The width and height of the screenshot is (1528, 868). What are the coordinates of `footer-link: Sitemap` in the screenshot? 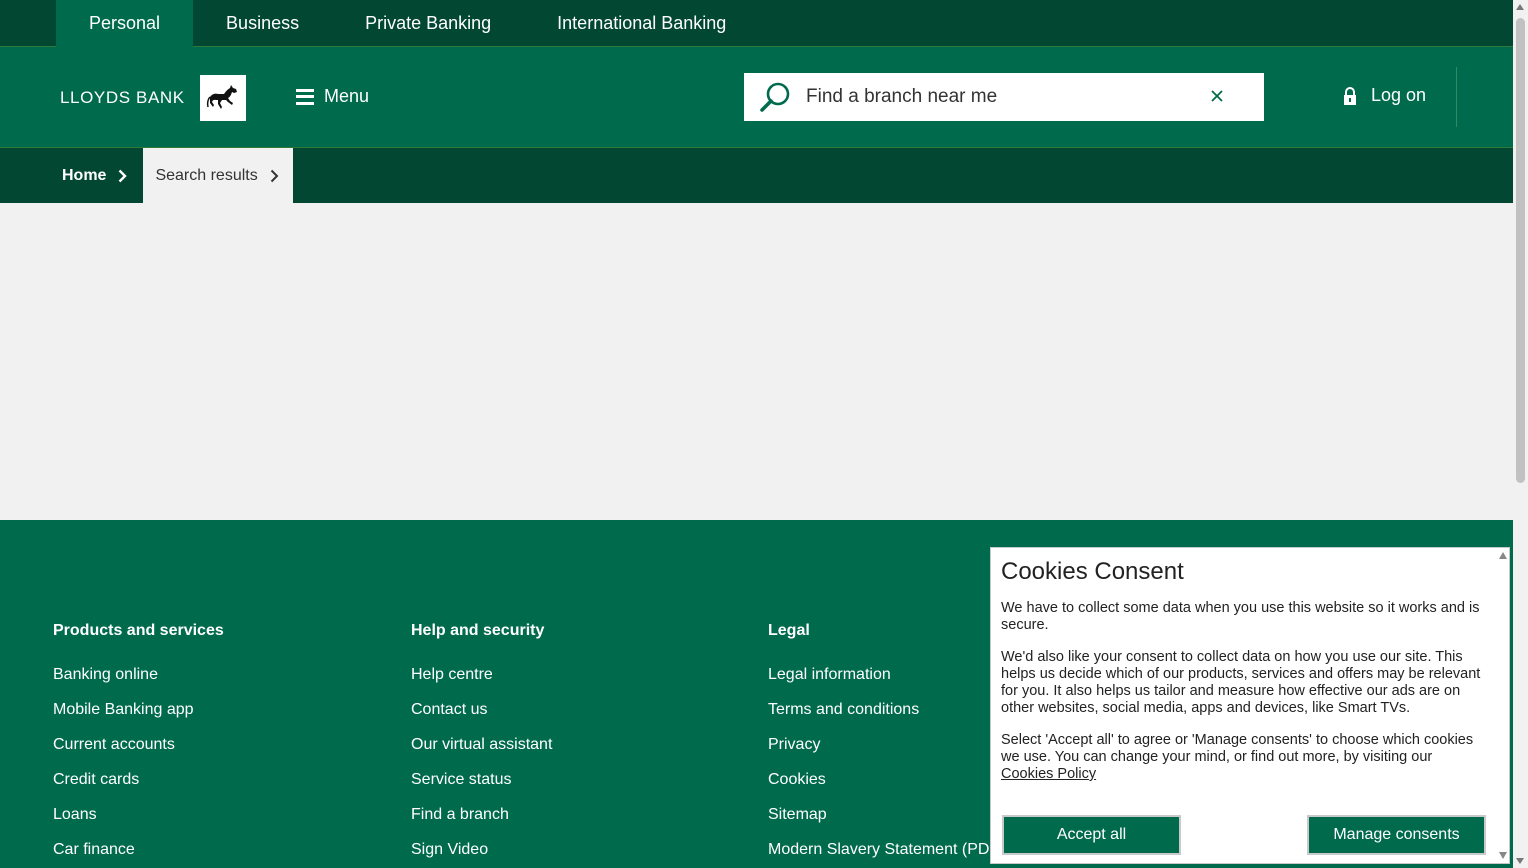 It's located at (878, 823).